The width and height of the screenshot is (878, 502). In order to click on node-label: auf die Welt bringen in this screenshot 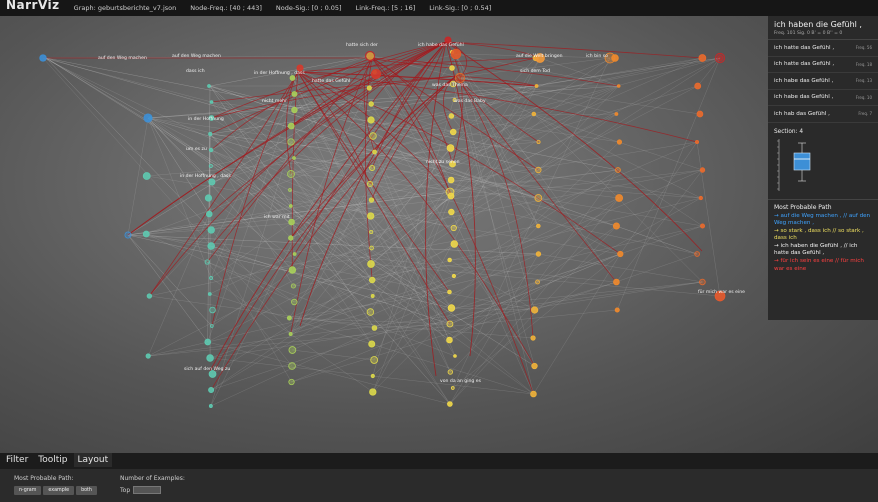, I will do `click(539, 56)`.